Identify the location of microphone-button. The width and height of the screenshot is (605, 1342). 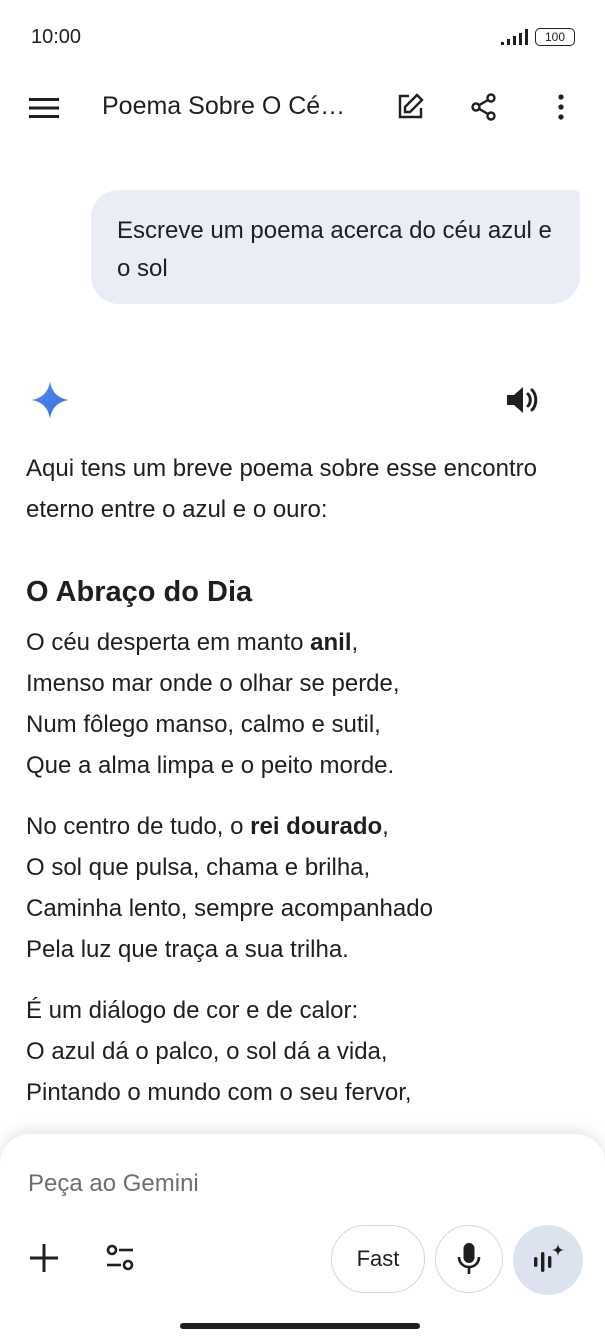
(469, 1259).